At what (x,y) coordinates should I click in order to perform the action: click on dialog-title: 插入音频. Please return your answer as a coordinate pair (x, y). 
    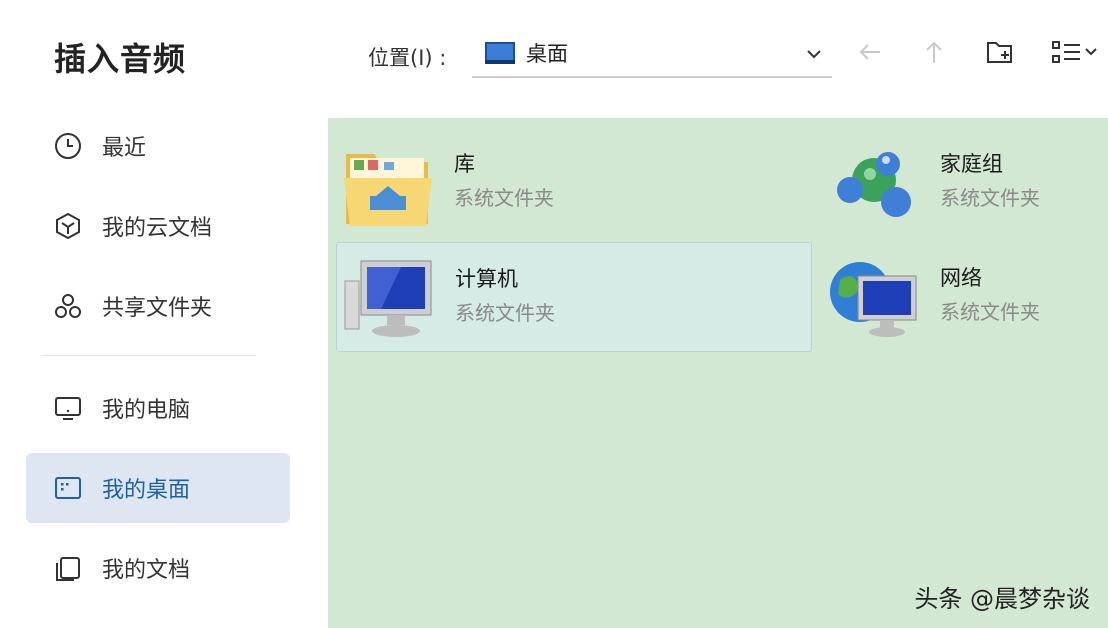
    Looking at the image, I should click on (120, 59).